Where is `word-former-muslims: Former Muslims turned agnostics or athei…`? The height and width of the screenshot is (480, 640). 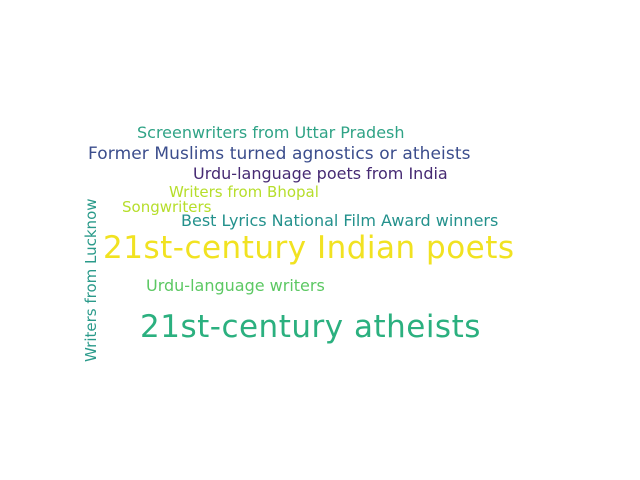 word-former-muslims: Former Muslims turned agnostics or athei… is located at coordinates (279, 154).